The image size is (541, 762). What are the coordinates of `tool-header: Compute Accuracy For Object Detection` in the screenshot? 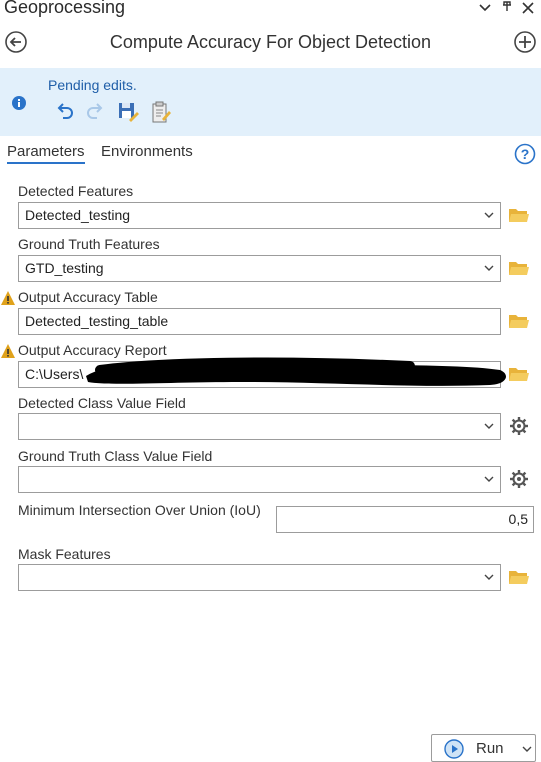 It's located at (270, 44).